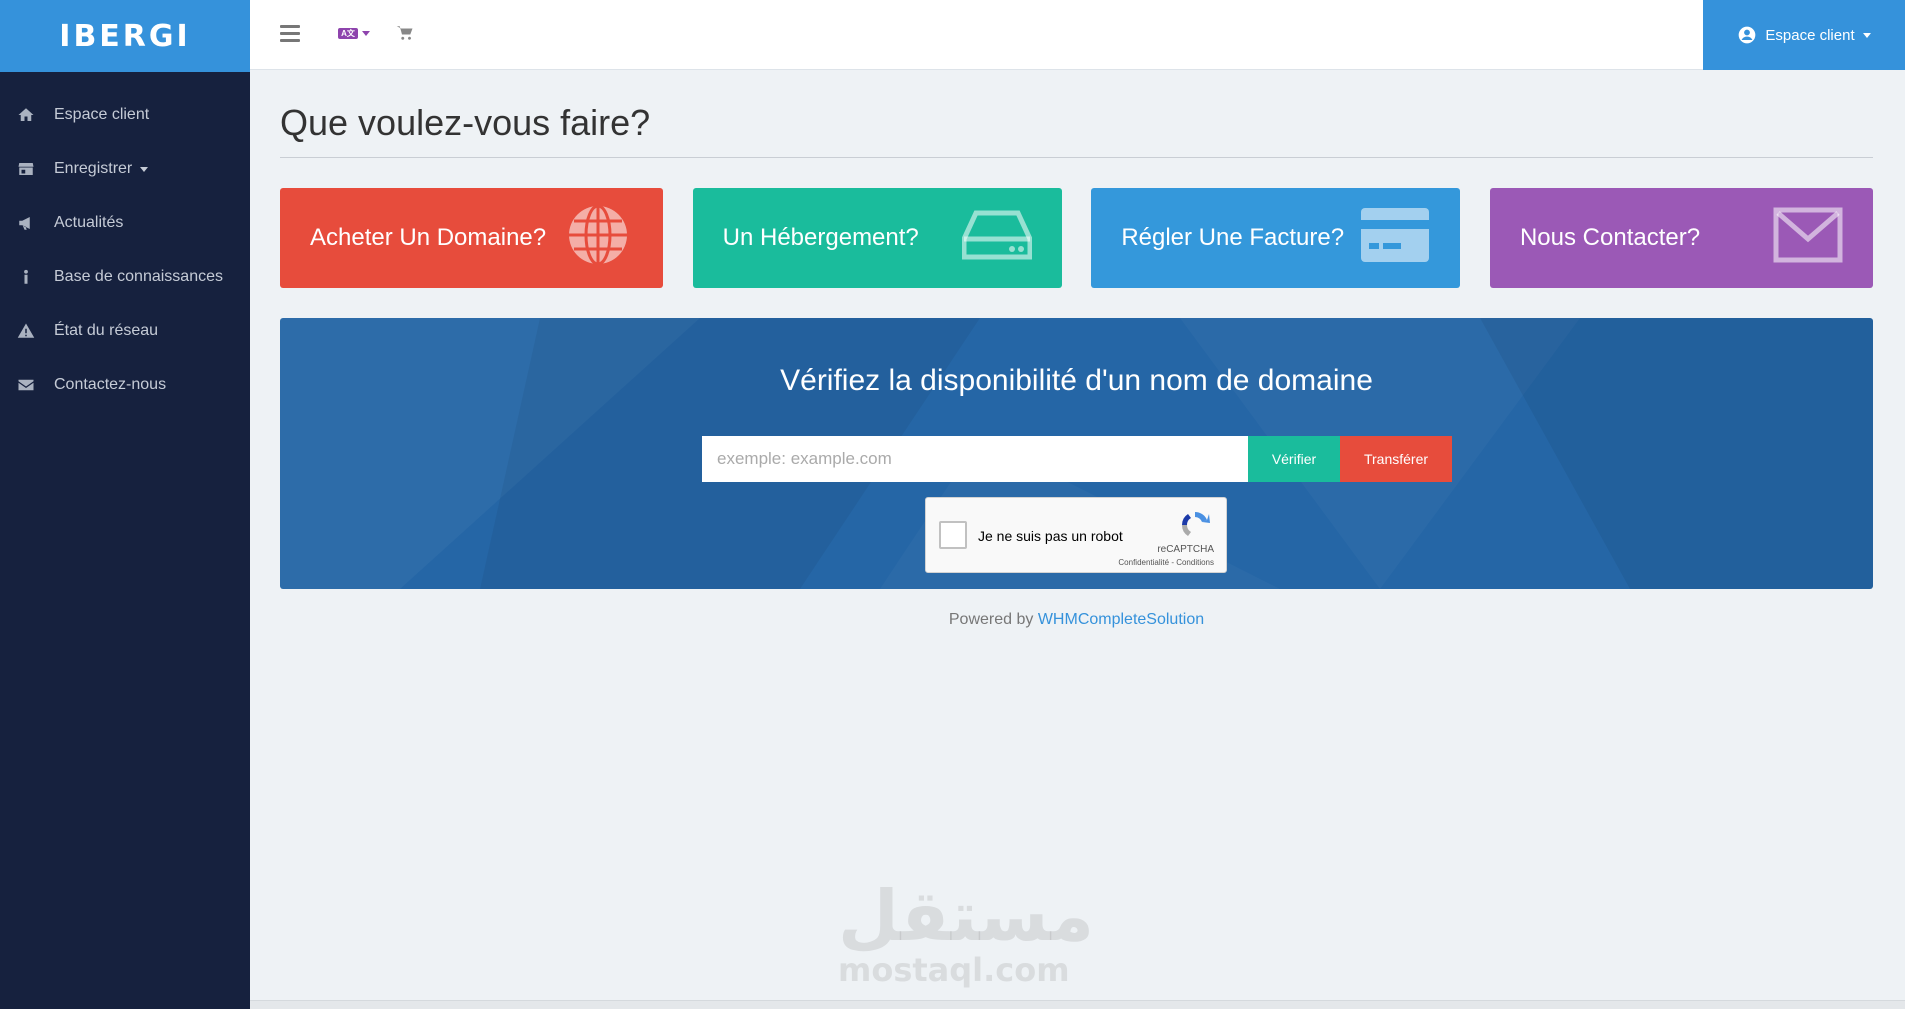 Image resolution: width=1905 pixels, height=1009 pixels. What do you see at coordinates (1195, 524) in the screenshot?
I see `recaptcha-logo-icon` at bounding box center [1195, 524].